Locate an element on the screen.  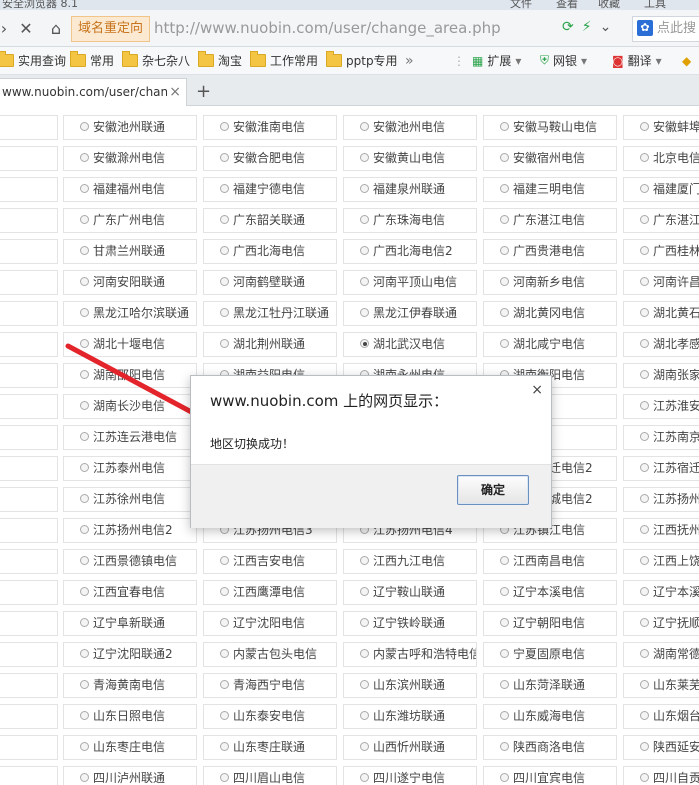
area-option: 安徽宿州电信 is located at coordinates (550, 158).